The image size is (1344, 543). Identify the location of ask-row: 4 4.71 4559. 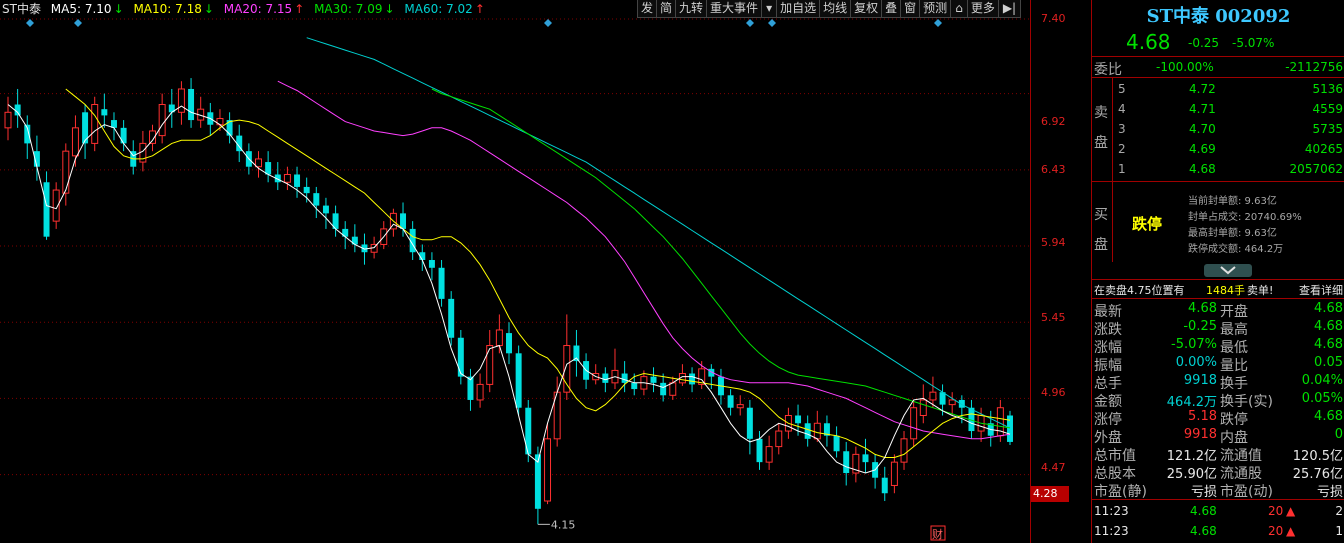
(1218, 109).